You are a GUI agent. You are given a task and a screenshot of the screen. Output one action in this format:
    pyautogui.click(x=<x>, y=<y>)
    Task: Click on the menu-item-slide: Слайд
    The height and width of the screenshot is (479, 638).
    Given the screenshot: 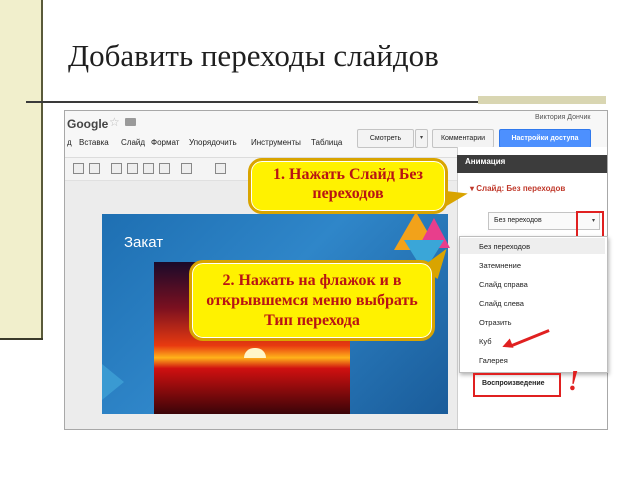 What is the action you would take?
    pyautogui.click(x=133, y=142)
    